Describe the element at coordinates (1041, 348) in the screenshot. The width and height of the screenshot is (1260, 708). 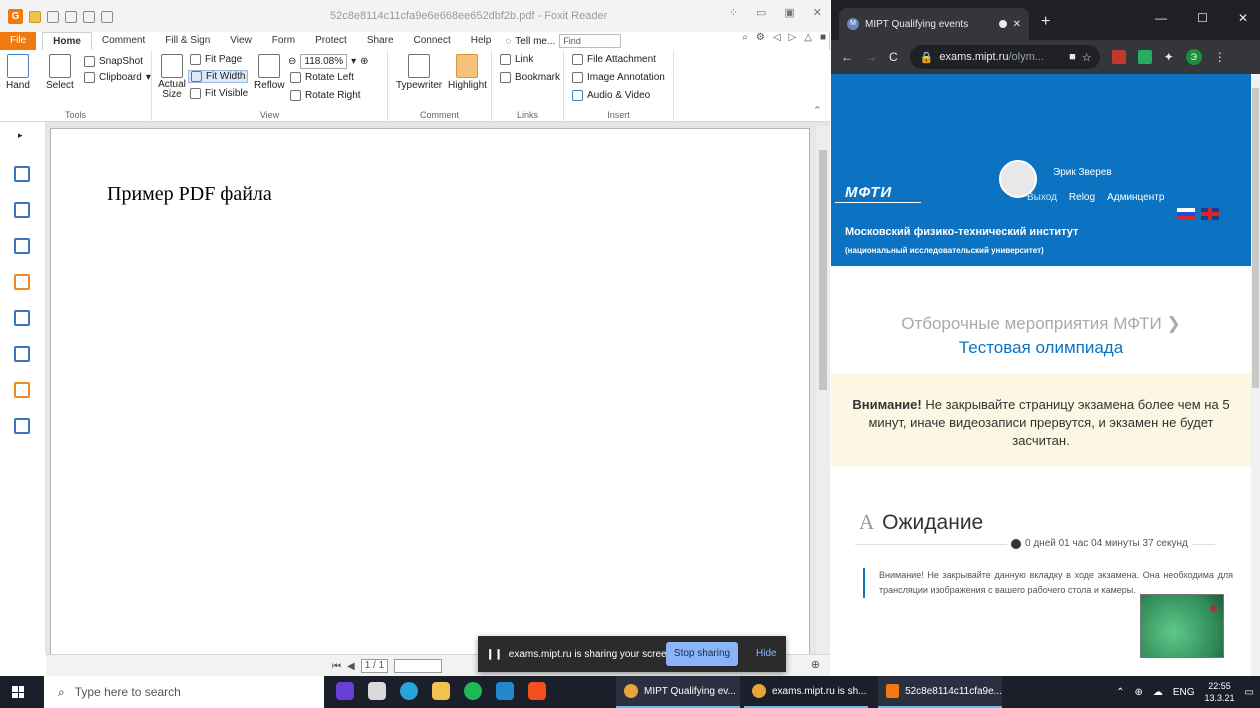
I see `page-title: Тестовая олимпиада` at that location.